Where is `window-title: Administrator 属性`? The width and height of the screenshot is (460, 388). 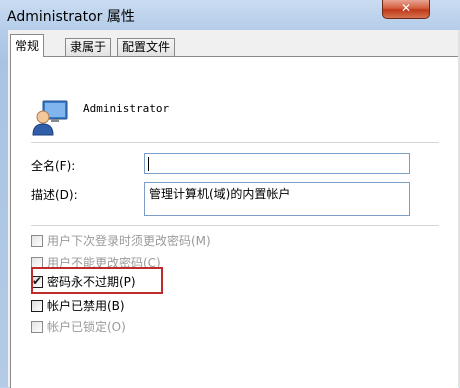 window-title: Administrator 属性 is located at coordinates (71, 17).